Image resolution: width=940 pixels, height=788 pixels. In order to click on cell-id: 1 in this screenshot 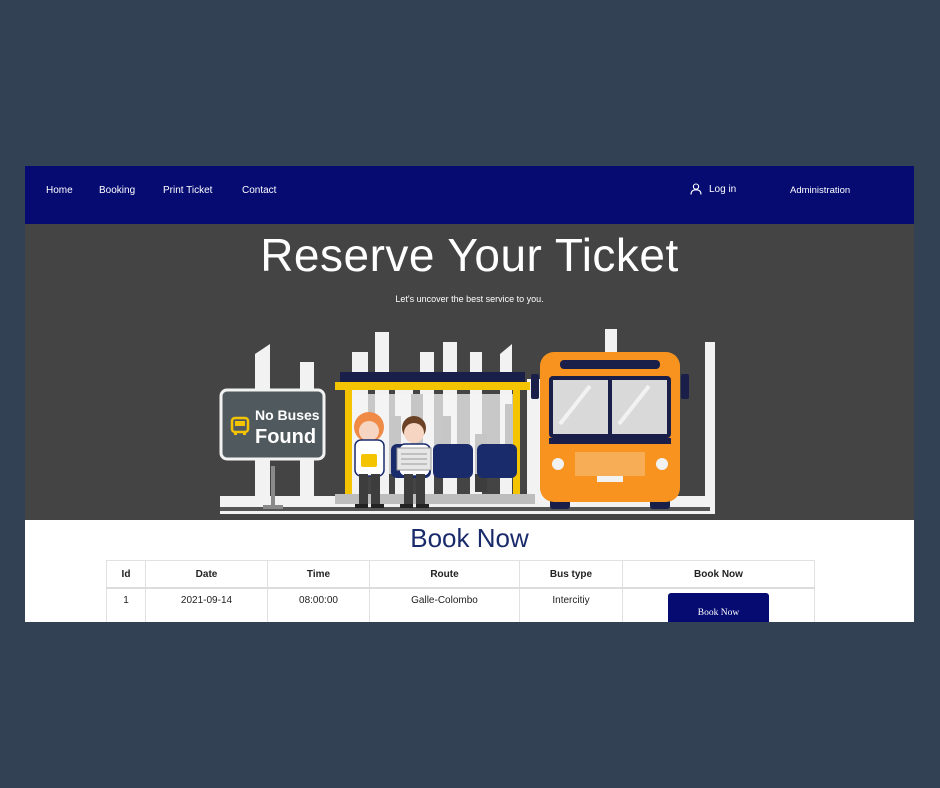, I will do `click(126, 604)`.